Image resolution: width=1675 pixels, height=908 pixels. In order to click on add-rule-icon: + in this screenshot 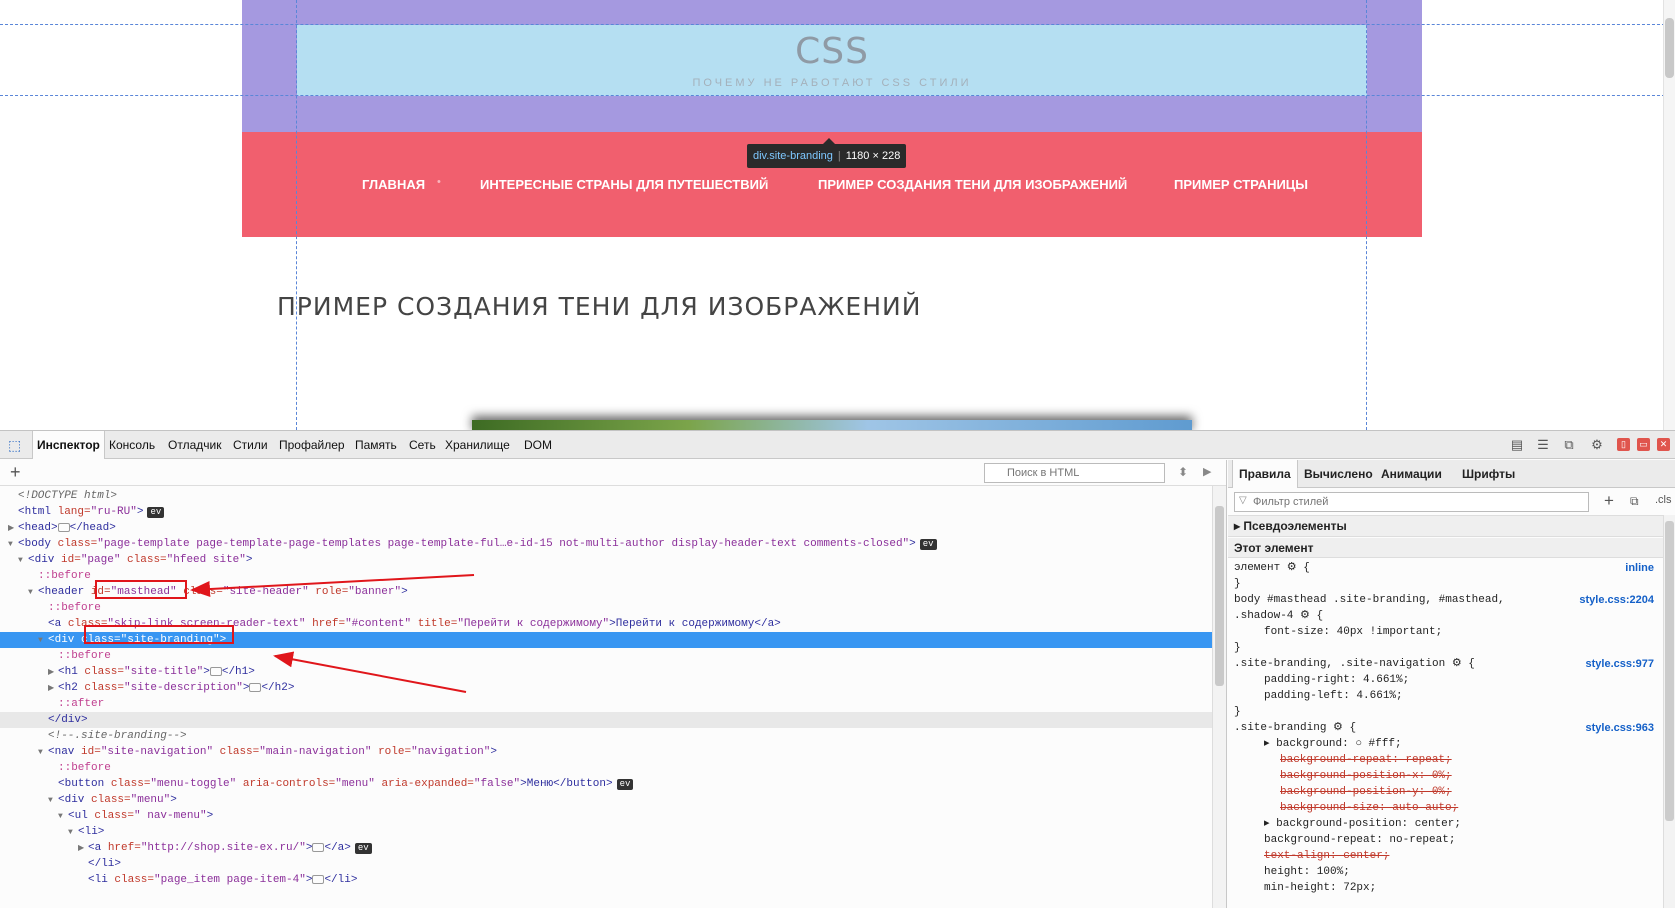, I will do `click(1609, 501)`.